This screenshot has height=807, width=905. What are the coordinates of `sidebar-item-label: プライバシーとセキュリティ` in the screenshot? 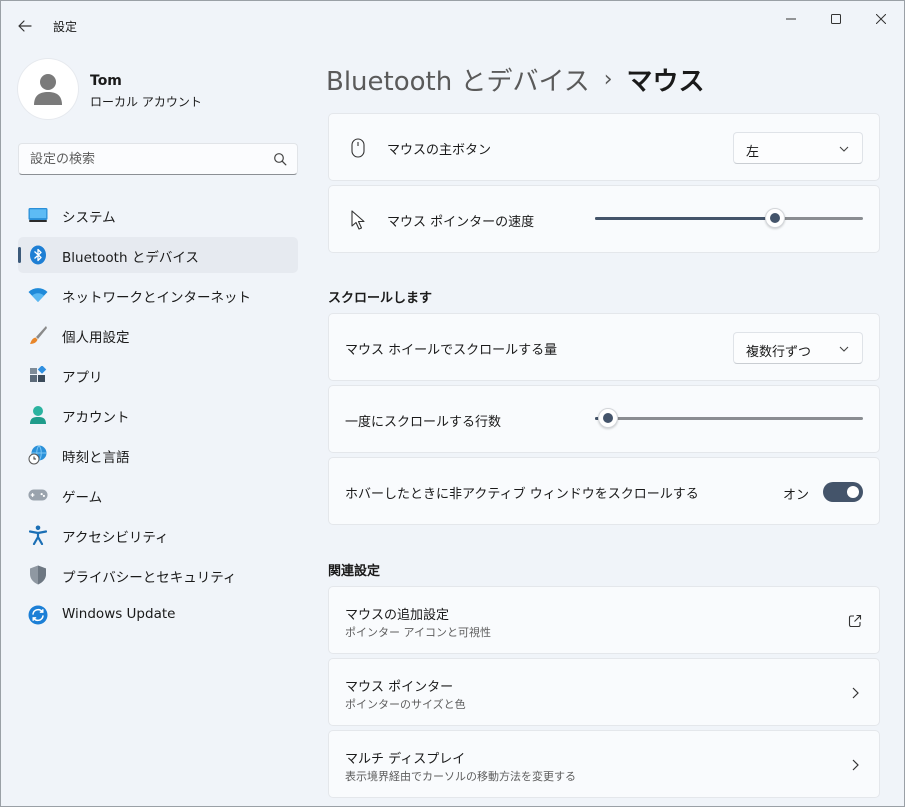 It's located at (149, 578).